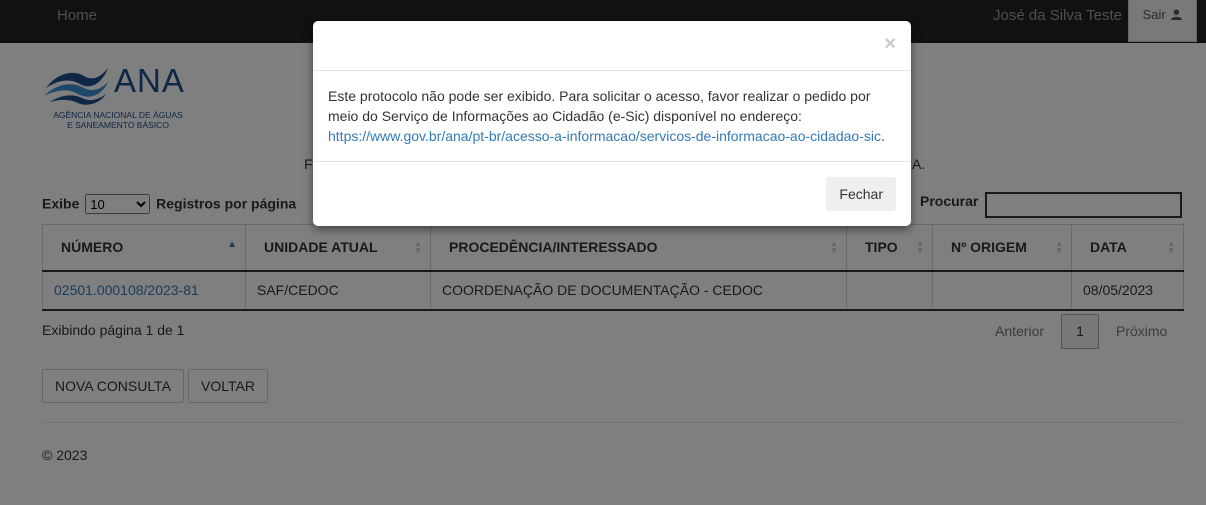 The height and width of the screenshot is (505, 1206). I want to click on modal-header: ×, so click(612, 46).